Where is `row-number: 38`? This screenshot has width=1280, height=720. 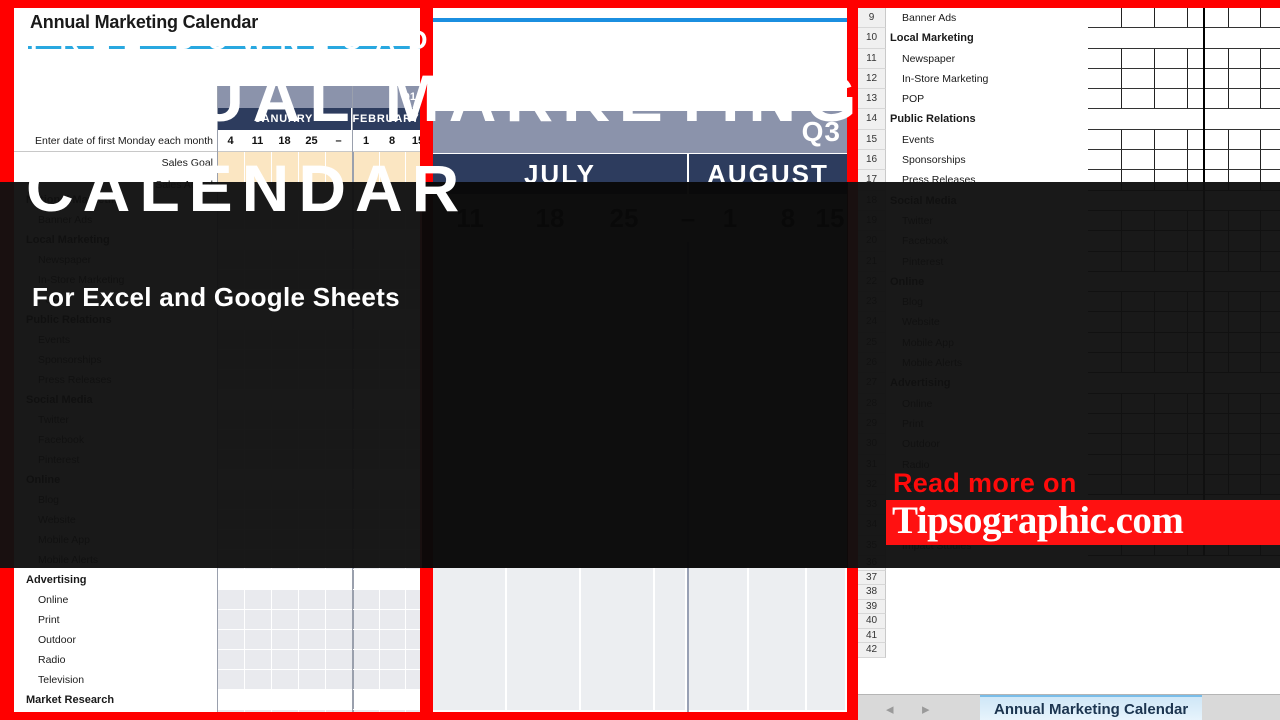 row-number: 38 is located at coordinates (872, 592).